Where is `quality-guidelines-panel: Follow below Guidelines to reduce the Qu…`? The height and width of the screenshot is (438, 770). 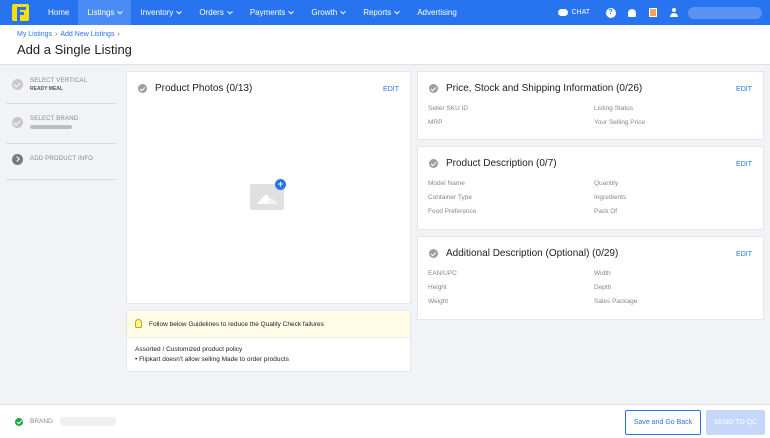 quality-guidelines-panel: Follow below Guidelines to reduce the Qu… is located at coordinates (268, 341).